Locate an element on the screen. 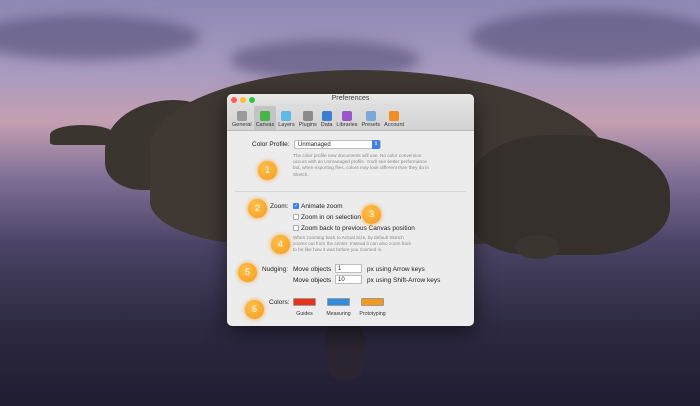 The width and height of the screenshot is (700, 406). toolbar-item-canvas: Canvas is located at coordinates (265, 118).